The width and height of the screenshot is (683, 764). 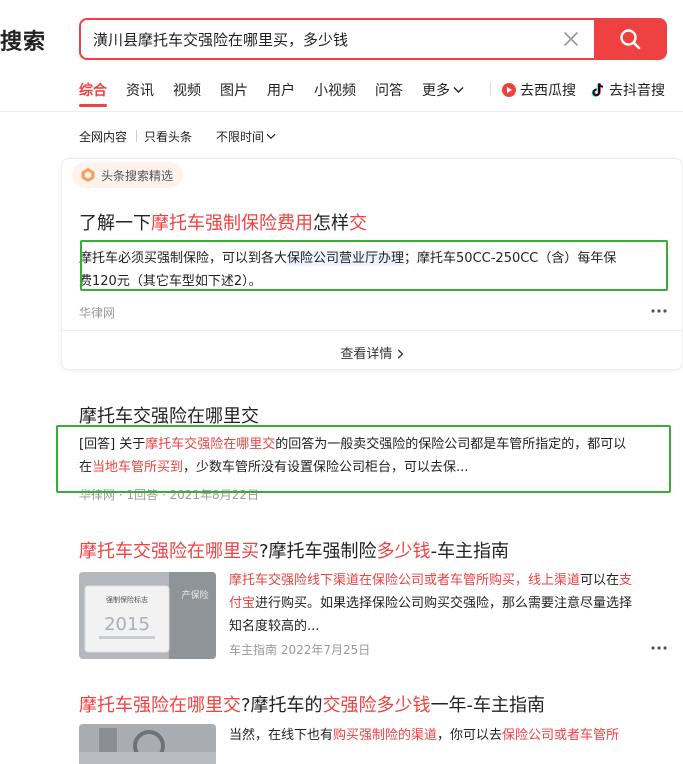 What do you see at coordinates (242, 603) in the screenshot?
I see `snippet-keyword: 付宝` at bounding box center [242, 603].